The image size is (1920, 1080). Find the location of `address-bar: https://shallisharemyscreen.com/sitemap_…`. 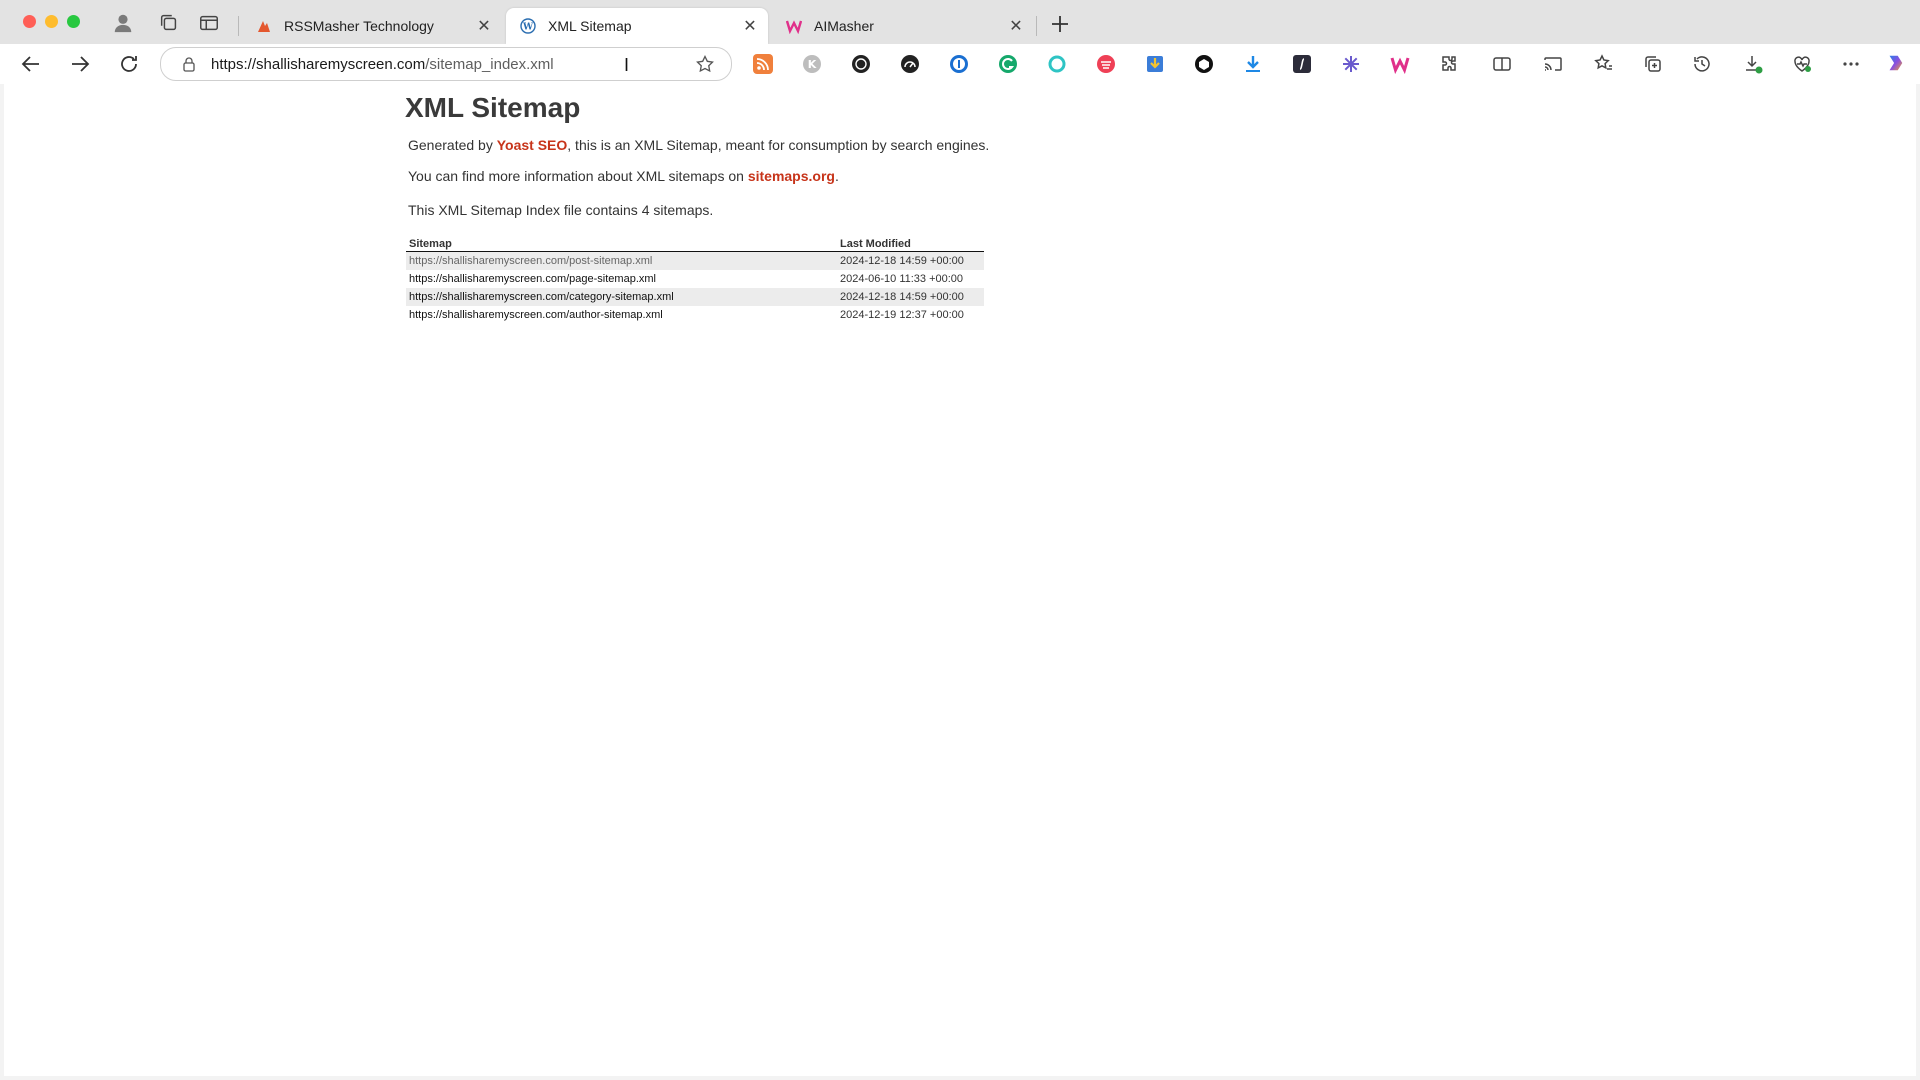

address-bar: https://shallisharemyscreen.com/sitemap_… is located at coordinates (446, 64).